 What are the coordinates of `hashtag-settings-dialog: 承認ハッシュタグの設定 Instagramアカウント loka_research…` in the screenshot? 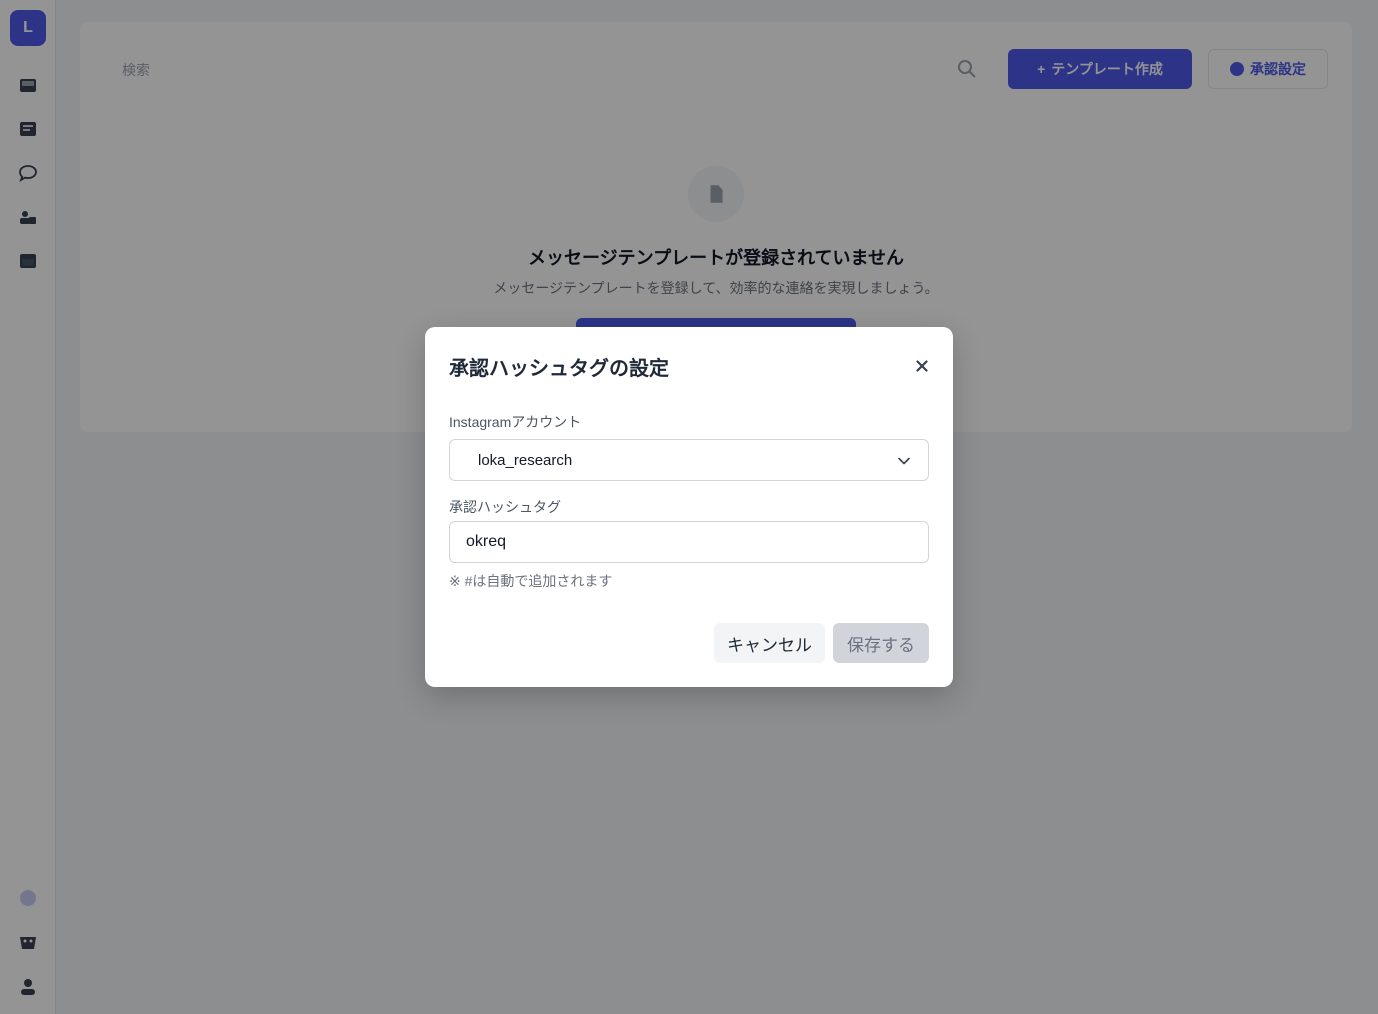 It's located at (689, 507).